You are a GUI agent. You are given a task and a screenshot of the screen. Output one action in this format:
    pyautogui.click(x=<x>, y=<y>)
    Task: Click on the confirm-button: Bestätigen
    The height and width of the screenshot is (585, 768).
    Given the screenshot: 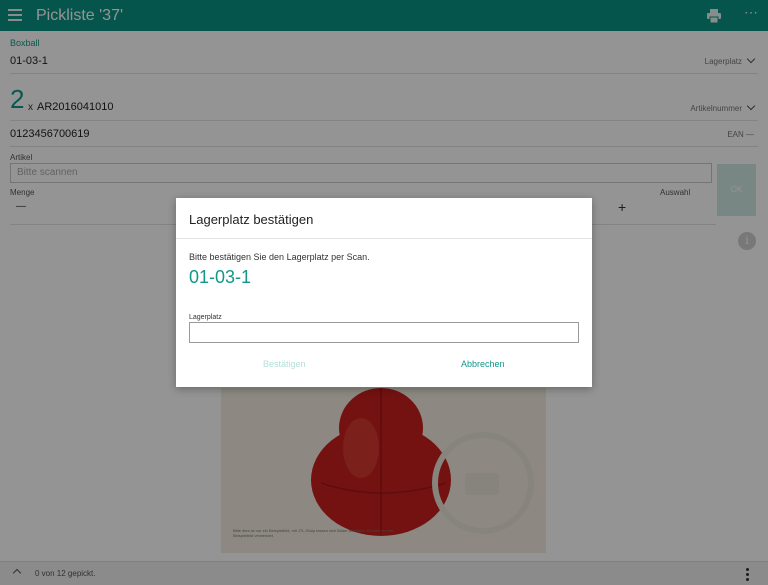 What is the action you would take?
    pyautogui.click(x=284, y=364)
    